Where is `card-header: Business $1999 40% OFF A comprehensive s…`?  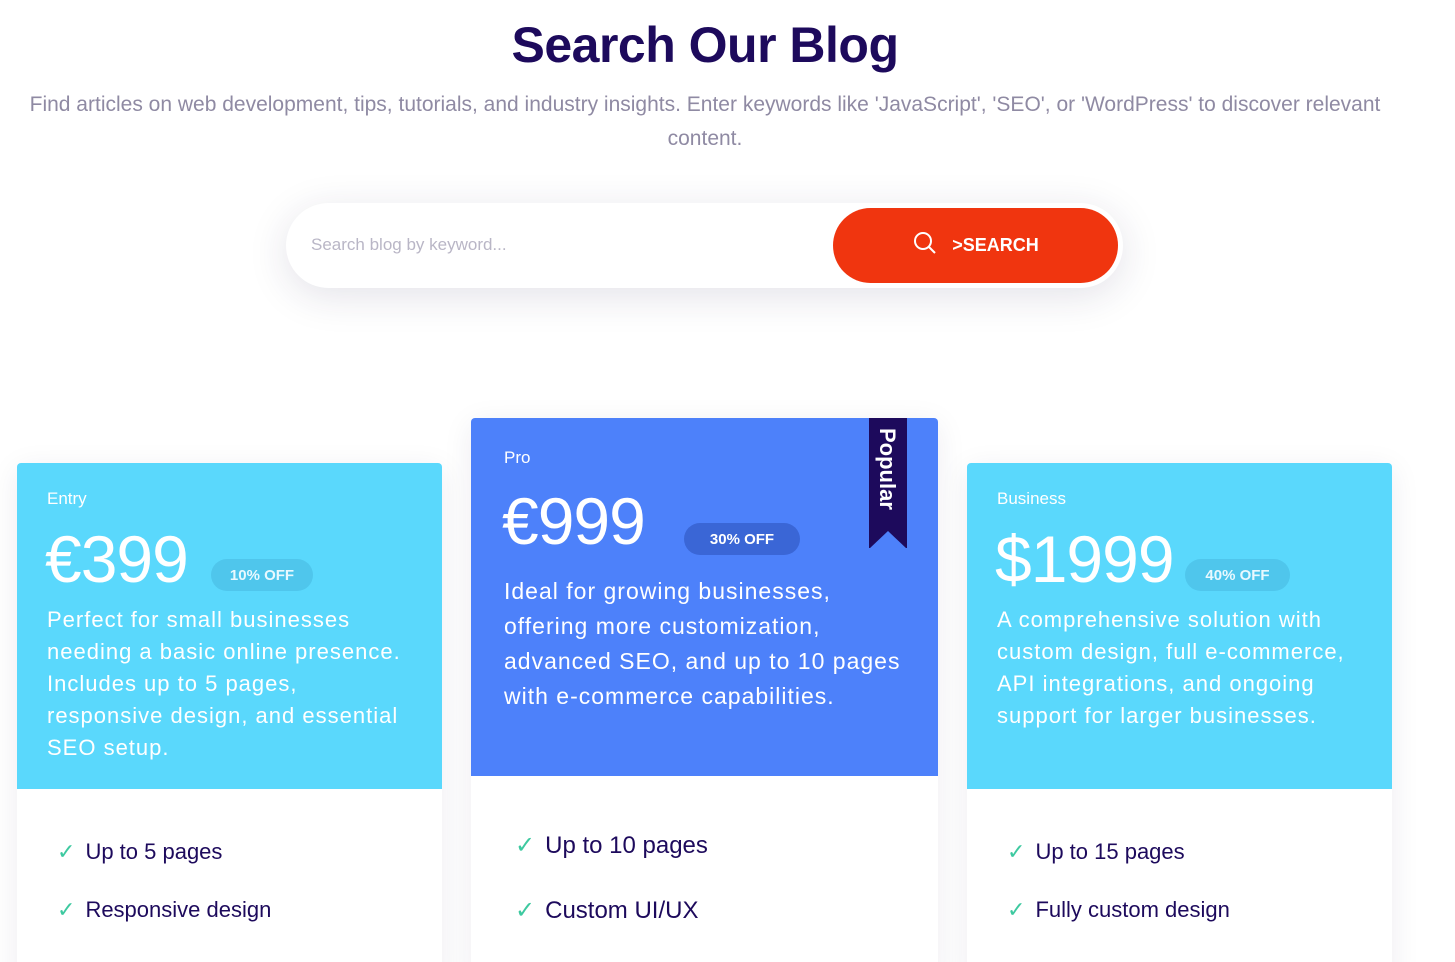
card-header: Business $1999 40% OFF A comprehensive s… is located at coordinates (1179, 626).